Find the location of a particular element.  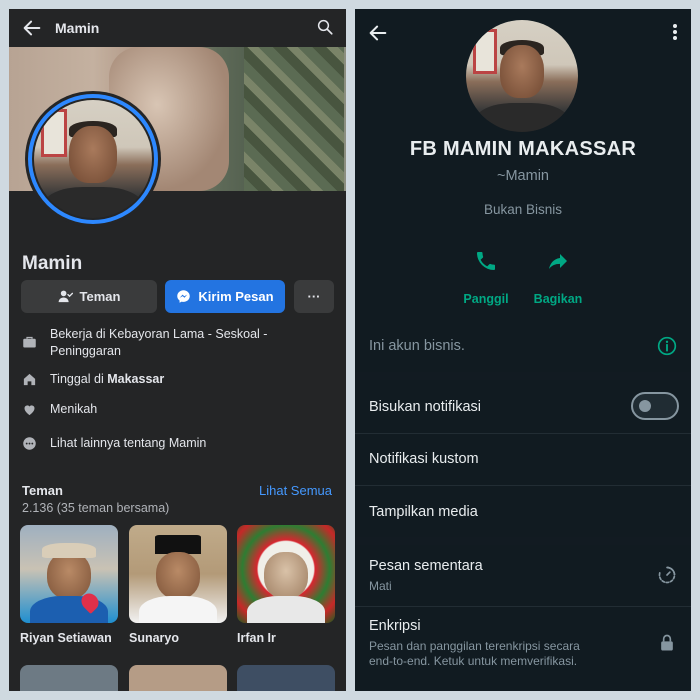

toggle-knob is located at coordinates (645, 406).